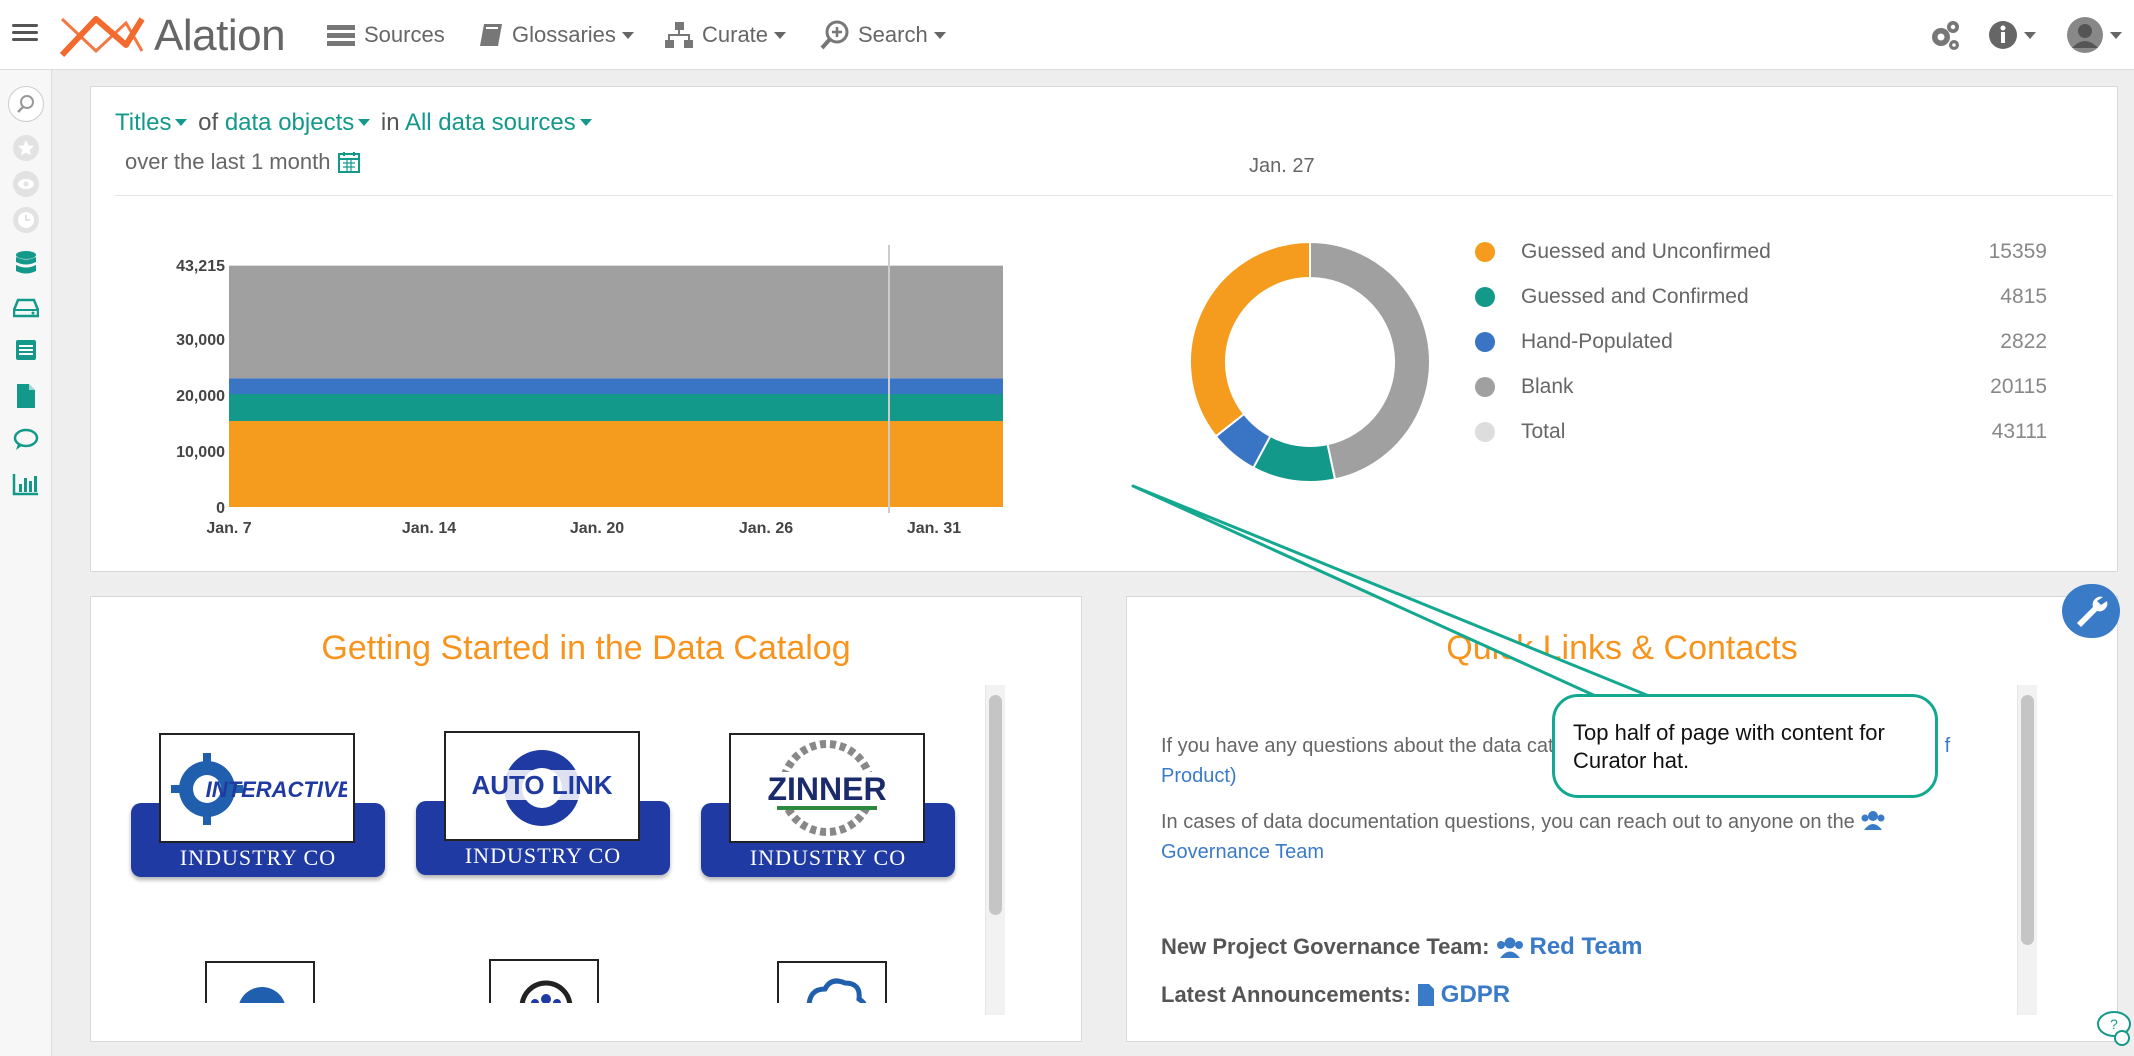  I want to click on help-chat-button: ?, so click(2112, 1028).